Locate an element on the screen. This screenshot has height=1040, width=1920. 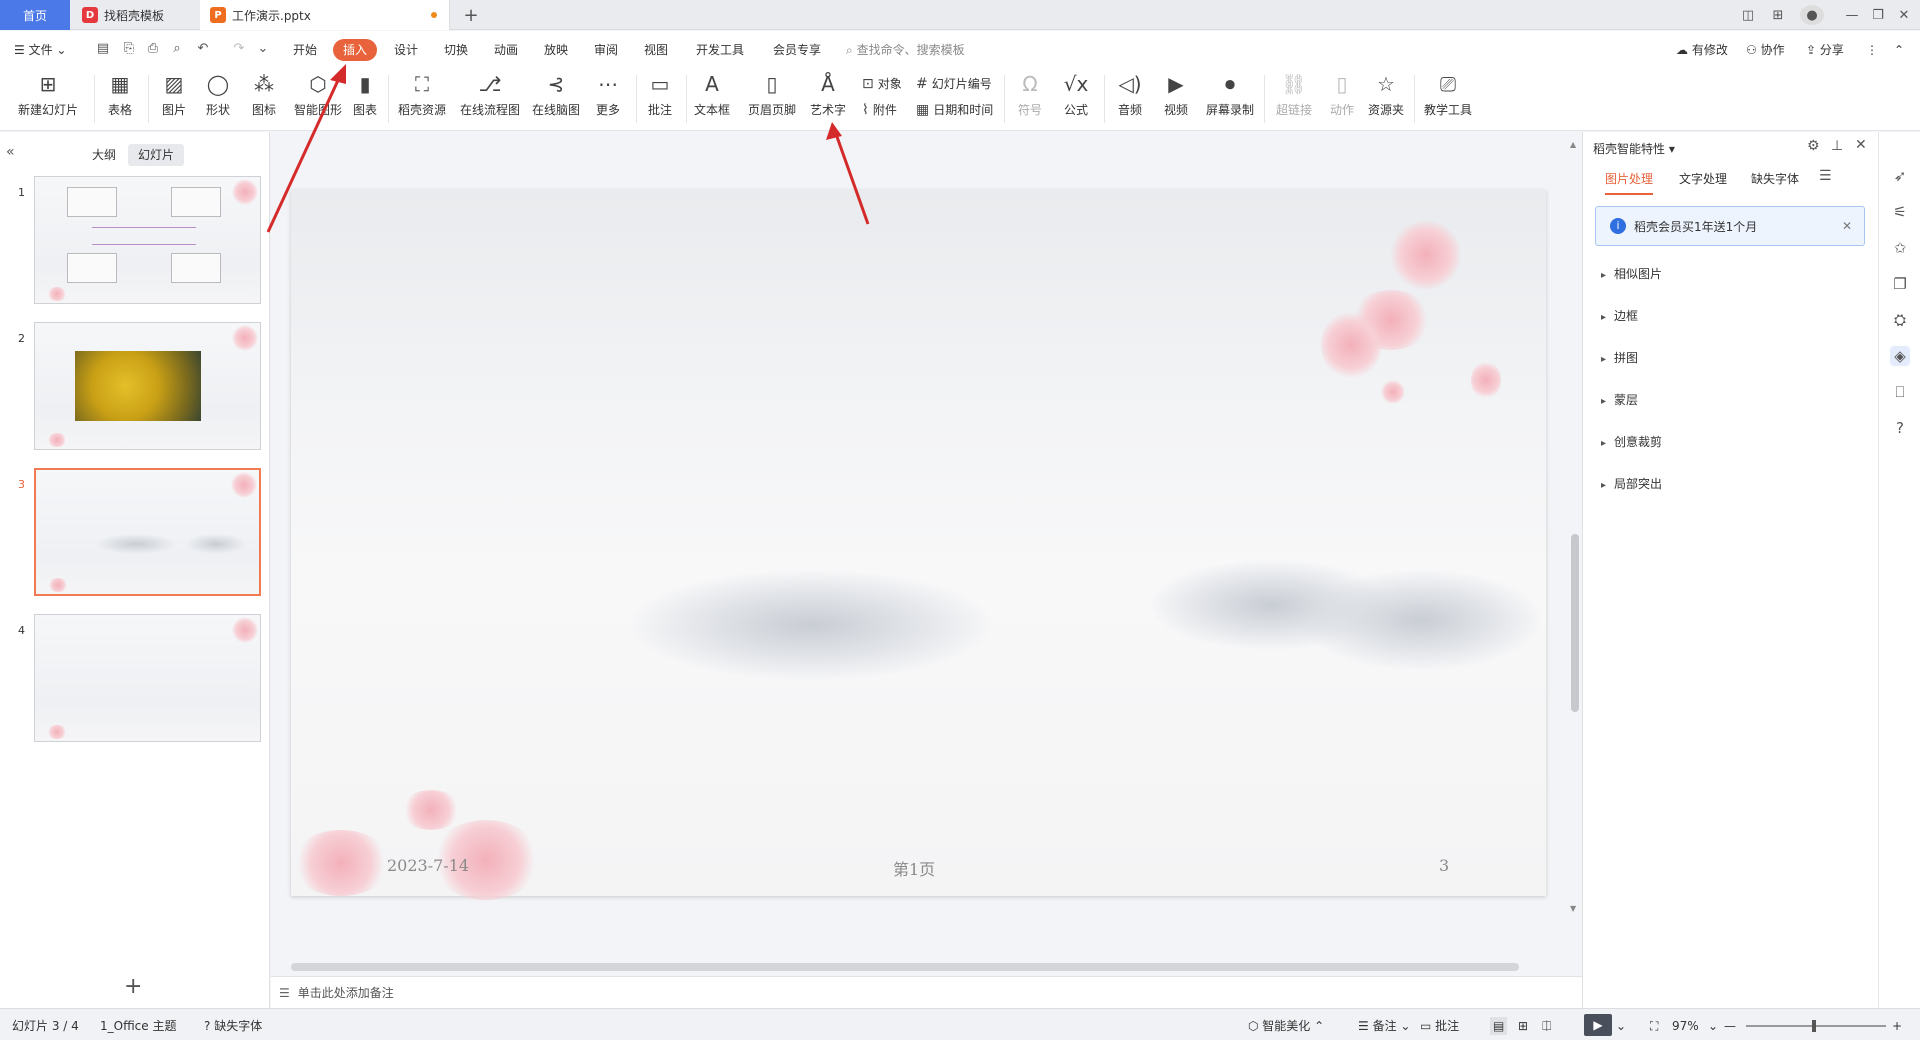
export-pdf-icon: ⎘ is located at coordinates (129, 49).